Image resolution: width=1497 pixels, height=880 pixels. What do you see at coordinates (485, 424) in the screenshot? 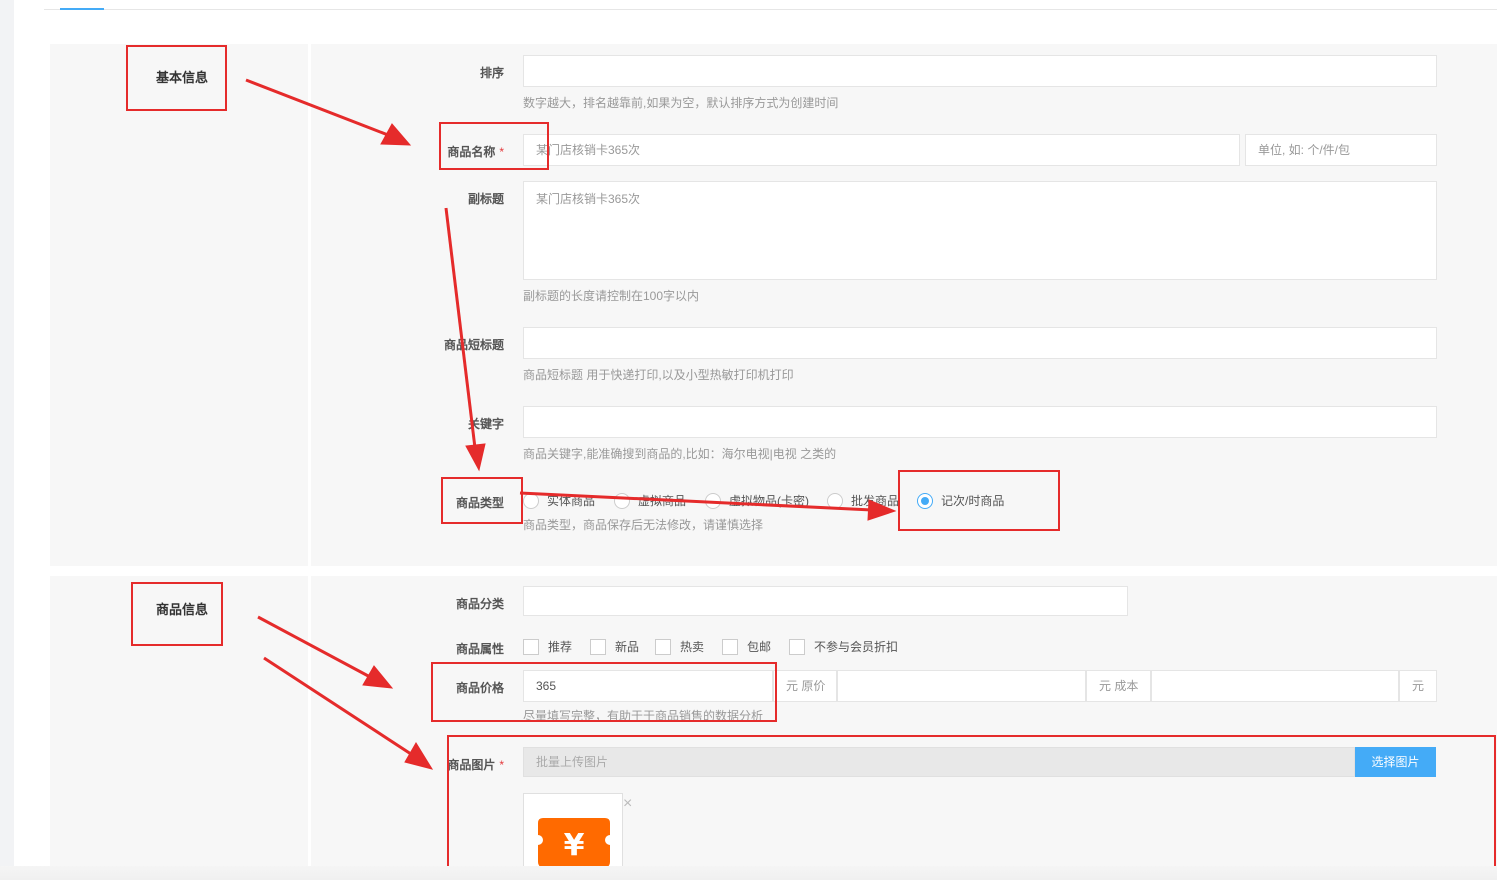
I see `keywords-label: 关键字` at bounding box center [485, 424].